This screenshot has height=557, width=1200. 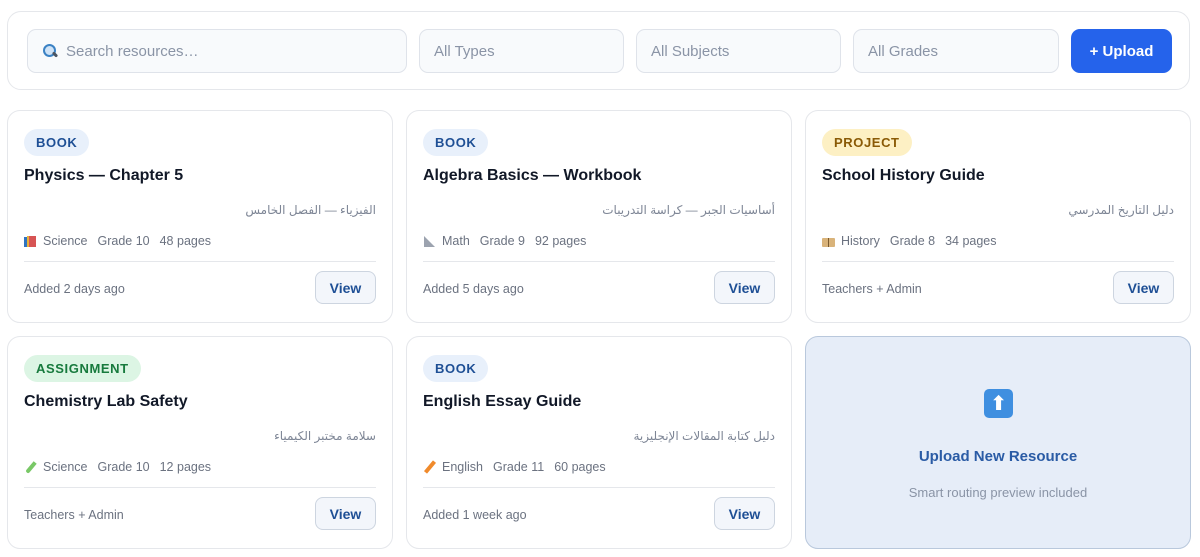 I want to click on resource-arabic-title: دليل كتابة المقالات الإنجليزية, so click(x=704, y=436).